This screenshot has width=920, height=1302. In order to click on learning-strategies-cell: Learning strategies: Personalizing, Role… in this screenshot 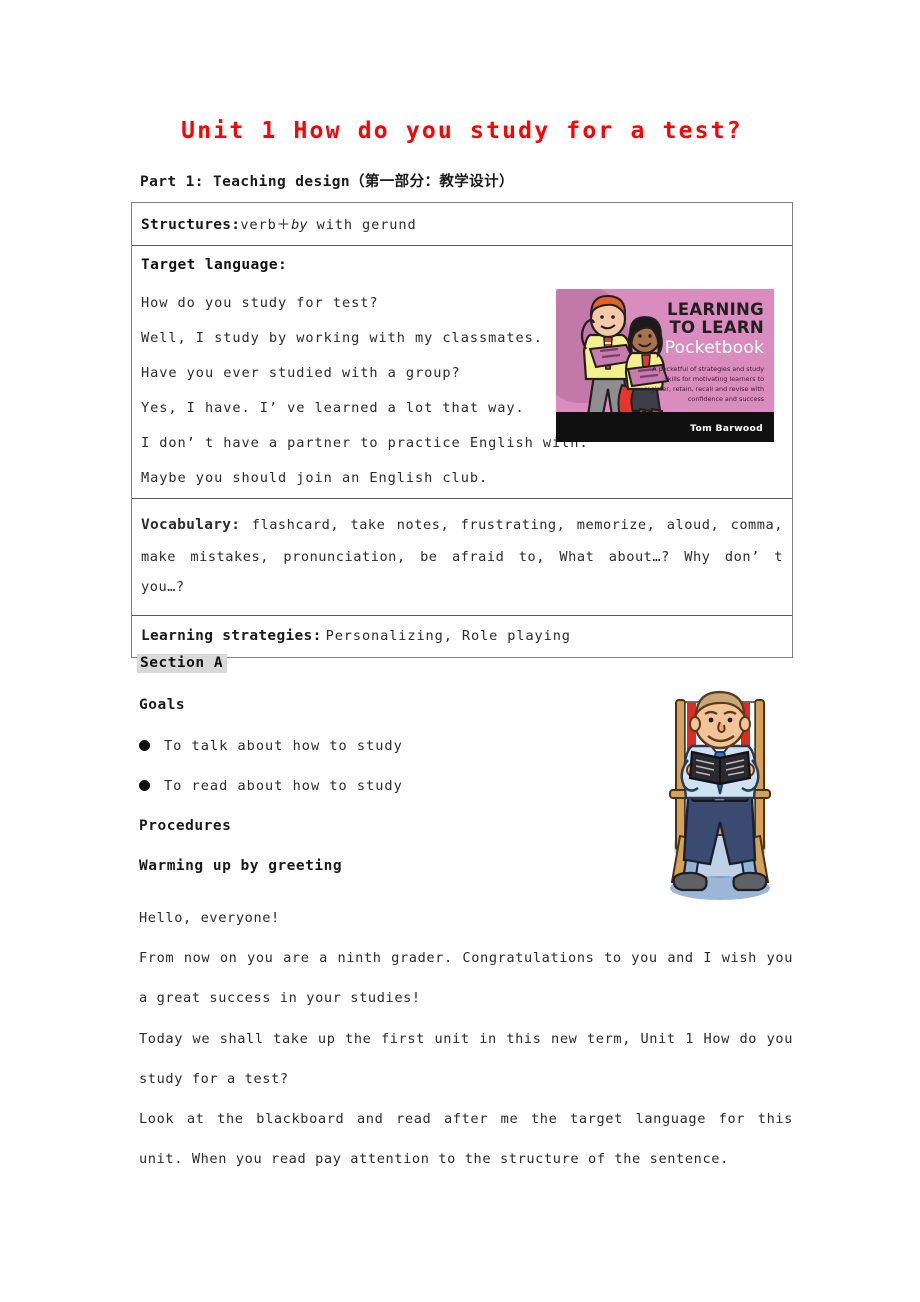, I will do `click(462, 636)`.